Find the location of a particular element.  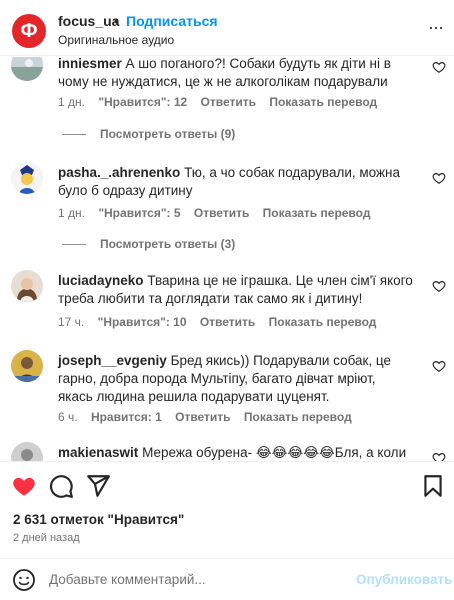

comment-composer: Добавьте комментарий... Опубликовать is located at coordinates (227, 579).